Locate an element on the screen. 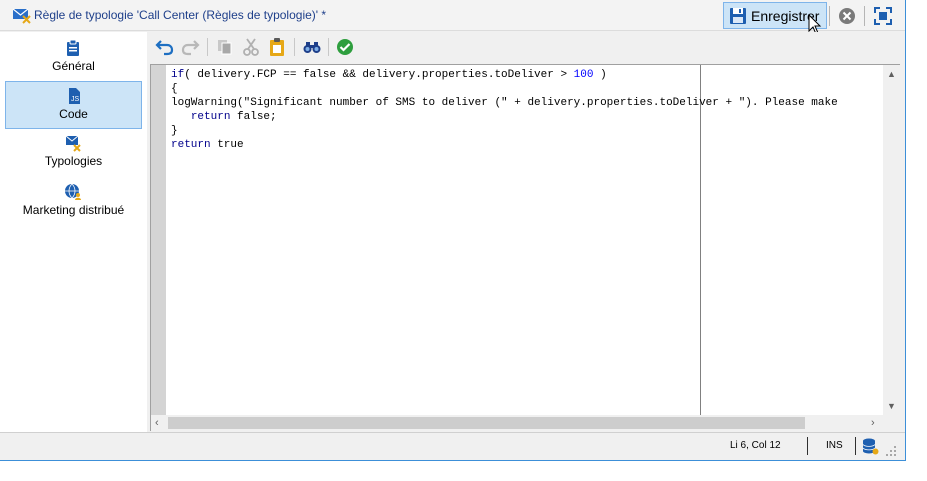  code-line-5: } is located at coordinates (174, 131).